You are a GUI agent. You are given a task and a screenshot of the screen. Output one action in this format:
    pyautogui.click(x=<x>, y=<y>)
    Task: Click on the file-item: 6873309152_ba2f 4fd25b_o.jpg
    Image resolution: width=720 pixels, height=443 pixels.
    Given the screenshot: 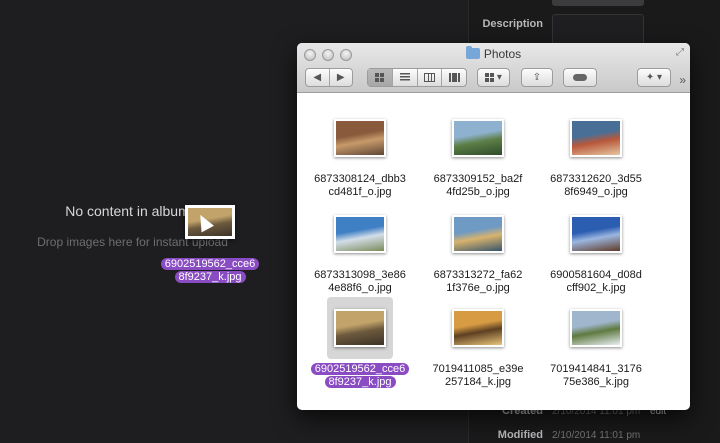 What is the action you would take?
    pyautogui.click(x=478, y=153)
    